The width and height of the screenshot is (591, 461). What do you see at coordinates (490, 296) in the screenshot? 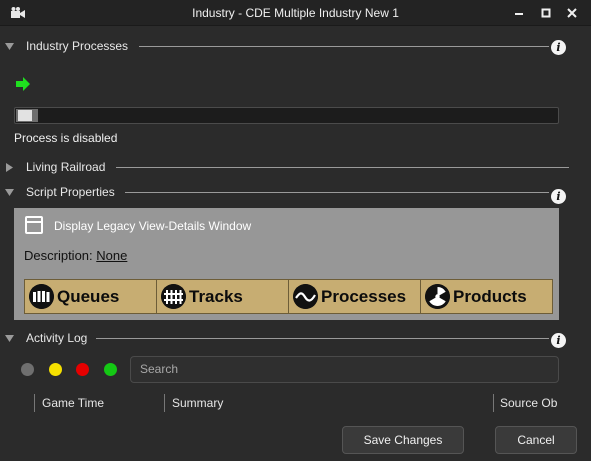
I see `products-label: Products` at bounding box center [490, 296].